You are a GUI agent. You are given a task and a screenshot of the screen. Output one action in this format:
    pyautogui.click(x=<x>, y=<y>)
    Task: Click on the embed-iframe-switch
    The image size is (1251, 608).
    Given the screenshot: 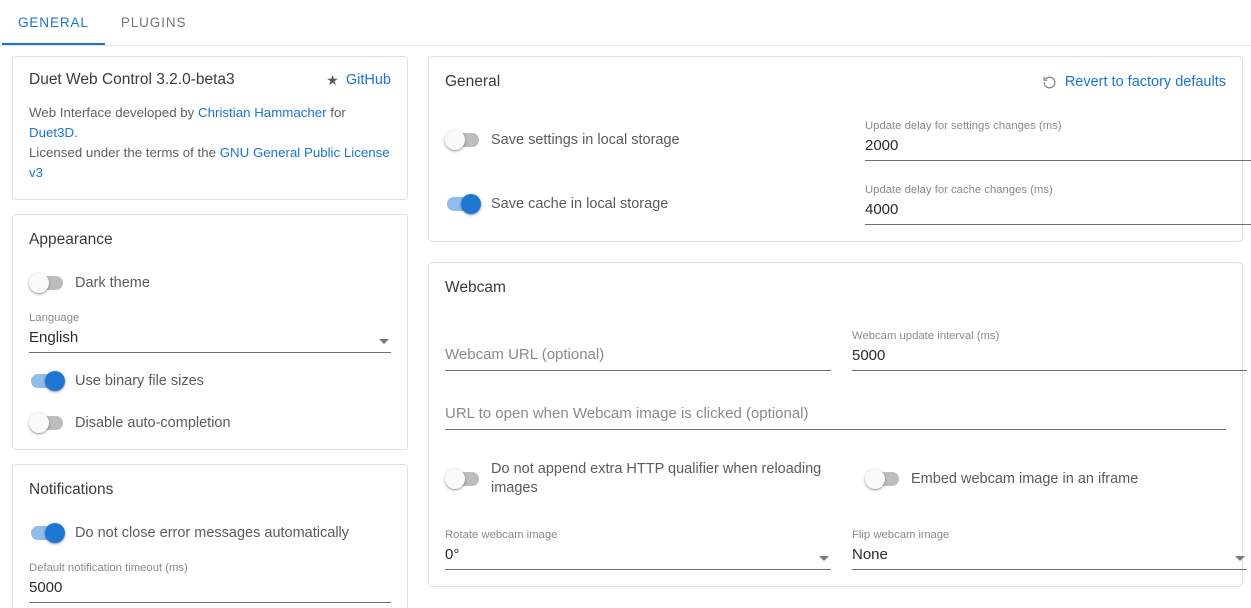 What is the action you would take?
    pyautogui.click(x=883, y=479)
    